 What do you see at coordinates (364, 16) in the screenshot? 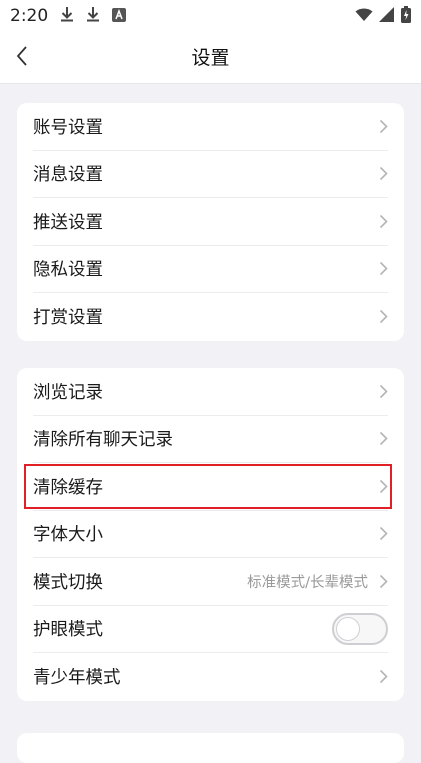
I see `wifi-icon` at bounding box center [364, 16].